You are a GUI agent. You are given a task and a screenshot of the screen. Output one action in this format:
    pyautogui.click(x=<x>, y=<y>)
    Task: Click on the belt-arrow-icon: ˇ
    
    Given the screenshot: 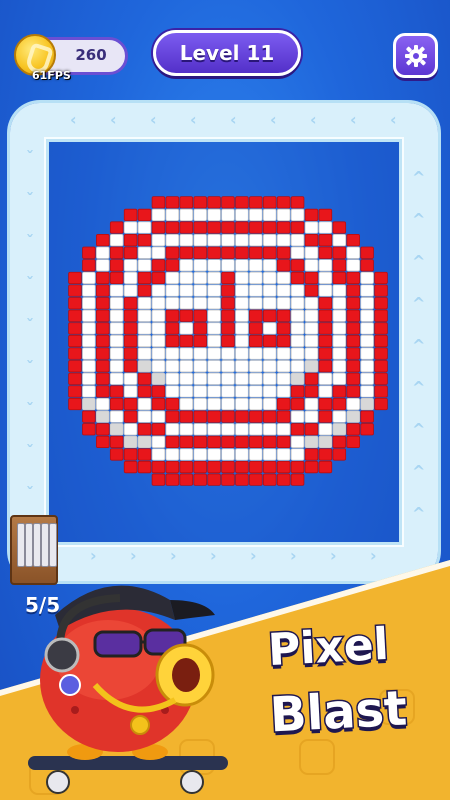 What is the action you would take?
    pyautogui.click(x=30, y=199)
    